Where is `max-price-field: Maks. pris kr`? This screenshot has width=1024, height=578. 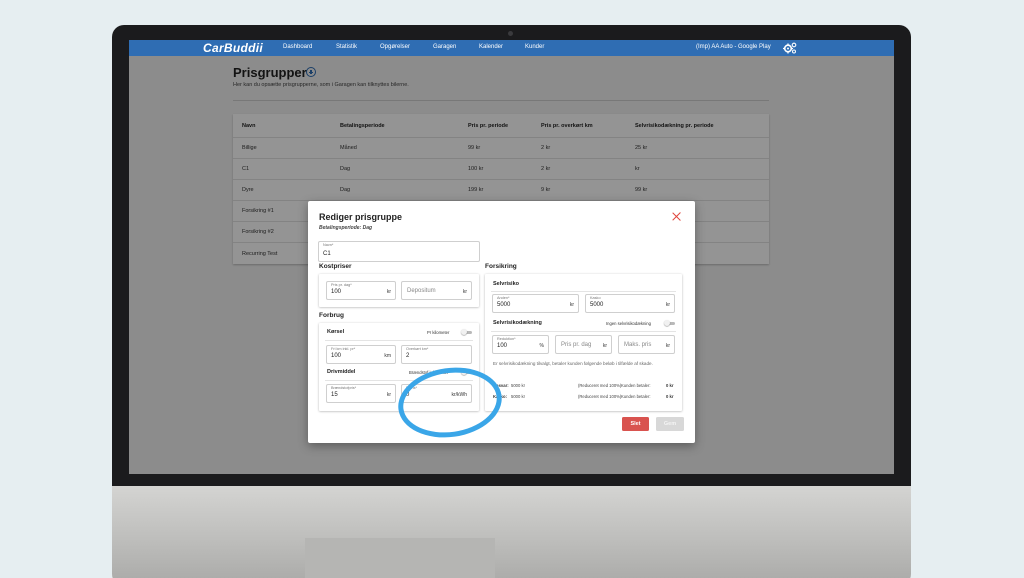
max-price-field: Maks. pris kr is located at coordinates (646, 344).